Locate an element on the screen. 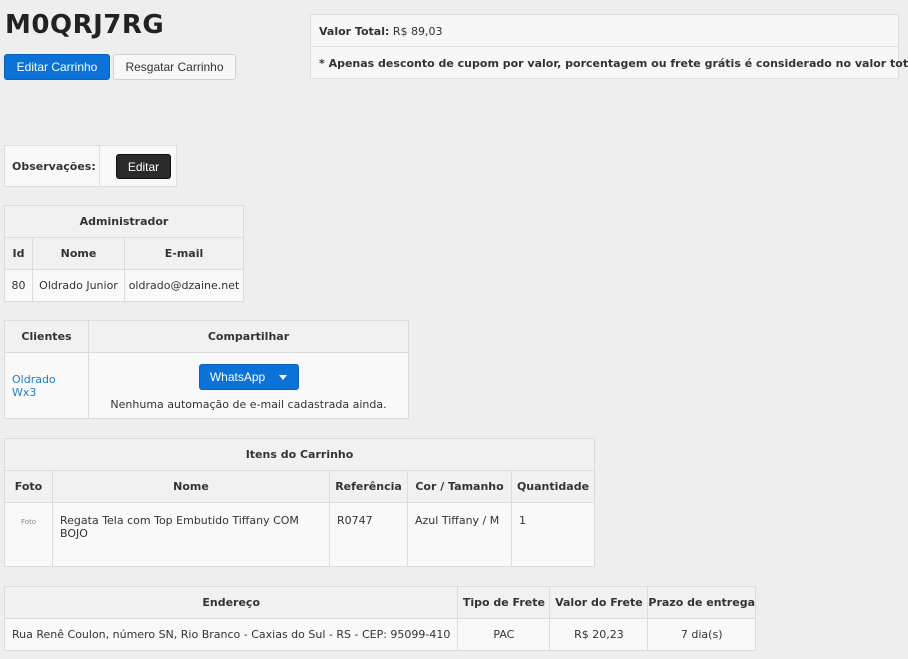 The height and width of the screenshot is (659, 908). total-row: Valor Total: R$ 89,03 is located at coordinates (381, 31).